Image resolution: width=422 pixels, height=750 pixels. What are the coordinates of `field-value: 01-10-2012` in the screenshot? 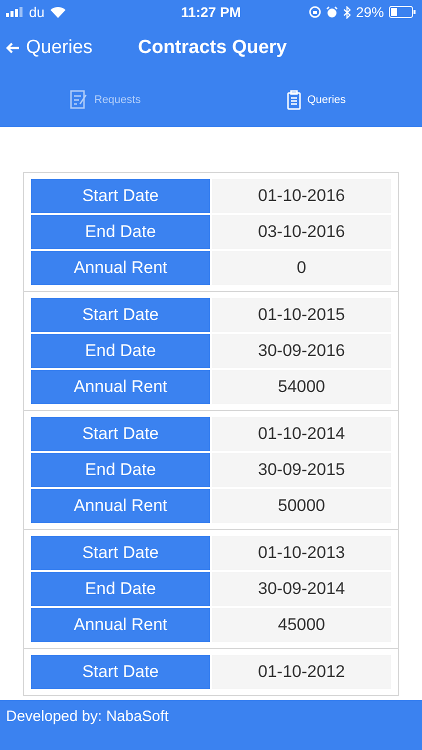 It's located at (301, 672).